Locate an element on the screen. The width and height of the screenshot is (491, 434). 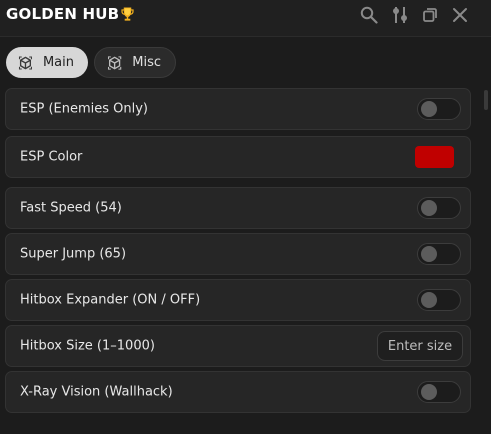
window-title: GOLDEN HUB is located at coordinates (70, 14).